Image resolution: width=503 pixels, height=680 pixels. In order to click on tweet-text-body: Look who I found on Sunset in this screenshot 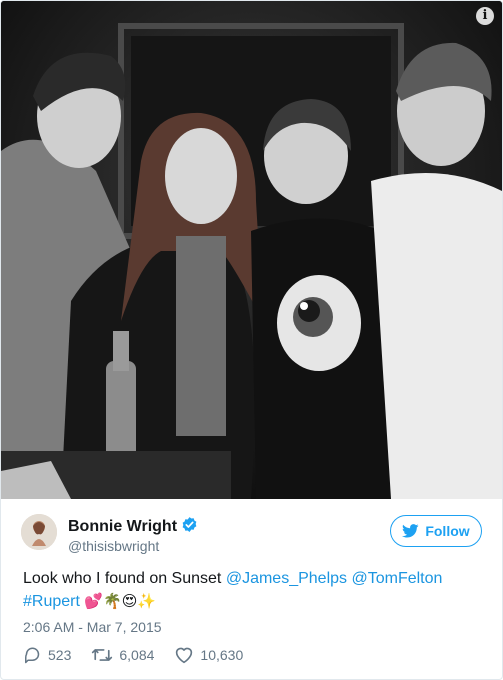, I will do `click(122, 578)`.